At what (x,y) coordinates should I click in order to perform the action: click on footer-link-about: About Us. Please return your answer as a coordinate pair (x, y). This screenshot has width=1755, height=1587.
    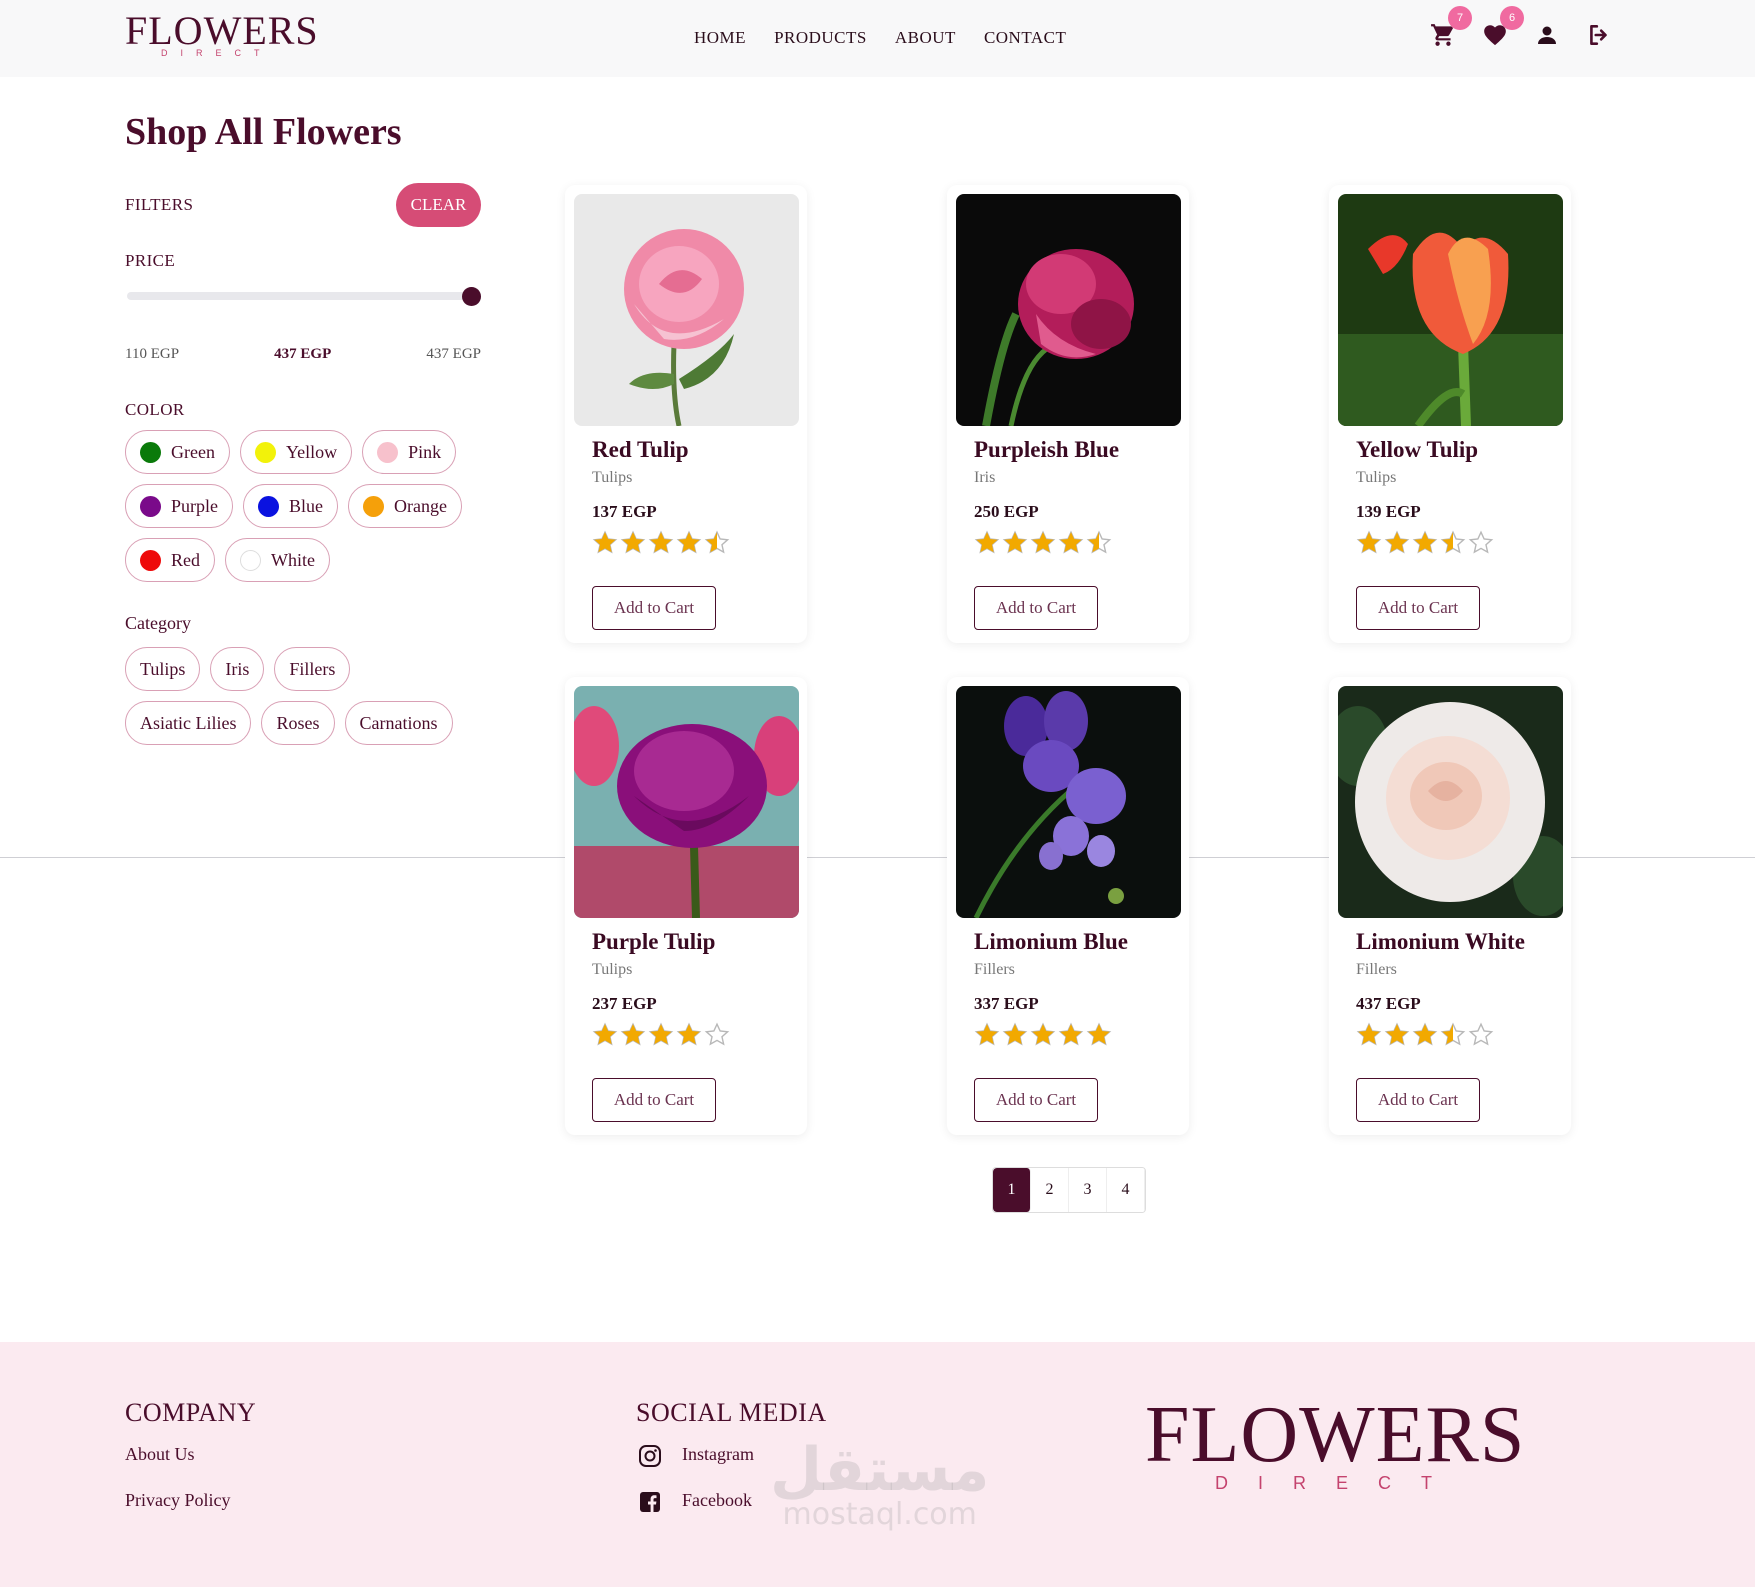
    Looking at the image, I should click on (160, 1454).